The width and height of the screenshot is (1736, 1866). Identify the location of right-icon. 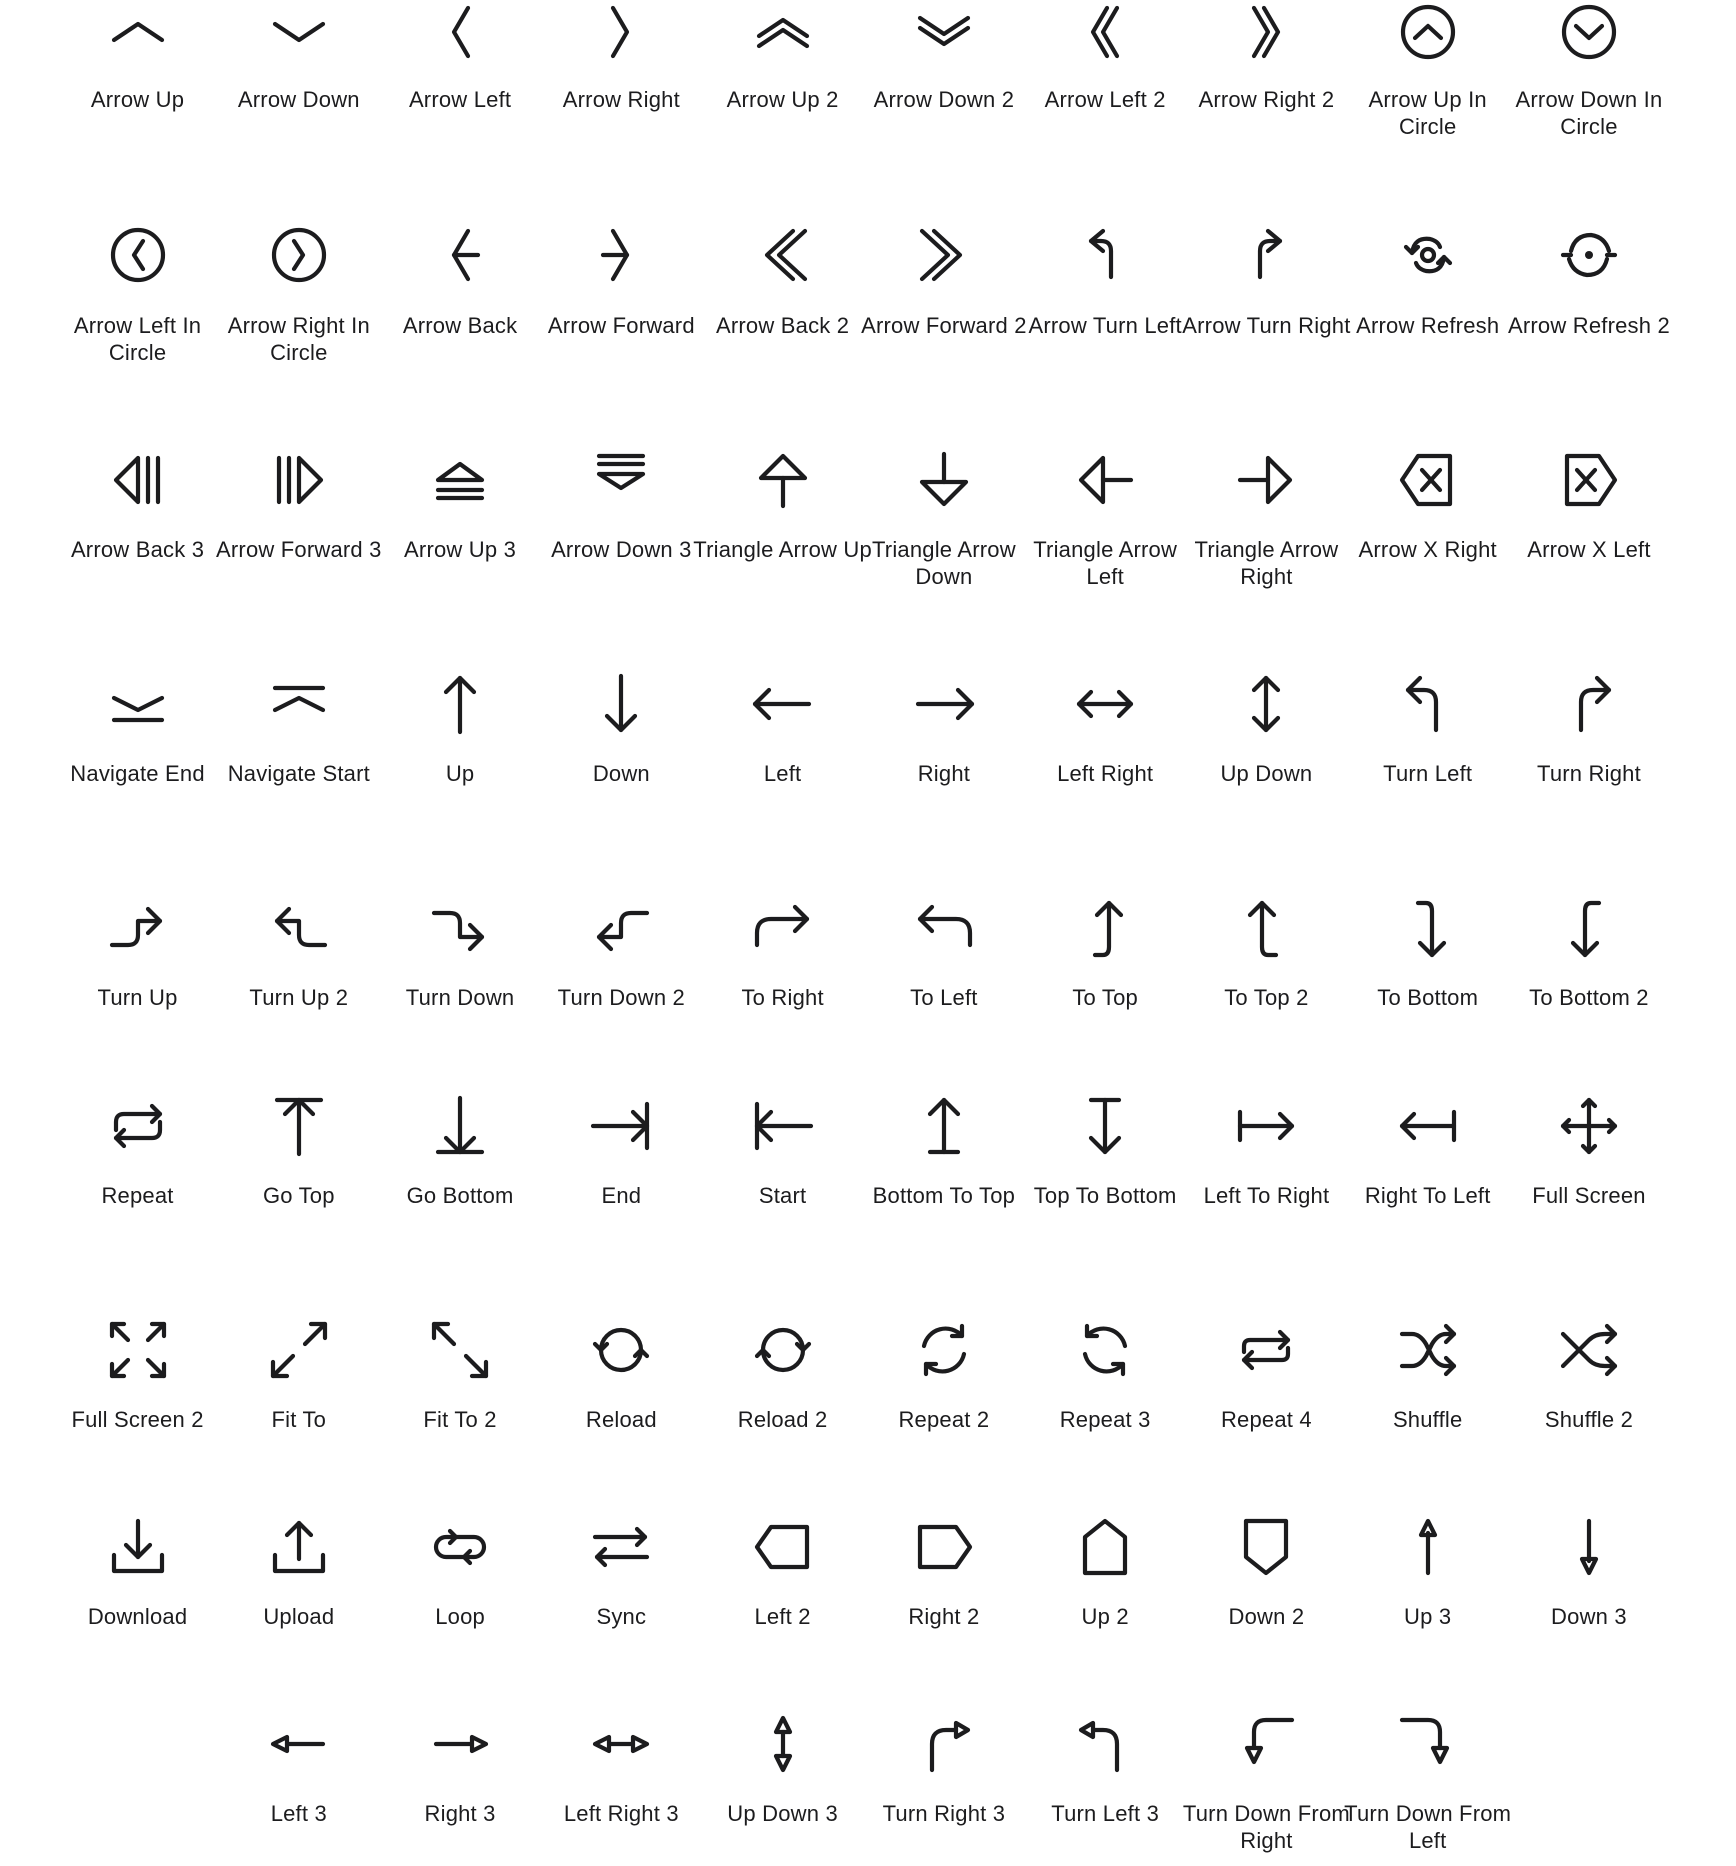
(944, 704).